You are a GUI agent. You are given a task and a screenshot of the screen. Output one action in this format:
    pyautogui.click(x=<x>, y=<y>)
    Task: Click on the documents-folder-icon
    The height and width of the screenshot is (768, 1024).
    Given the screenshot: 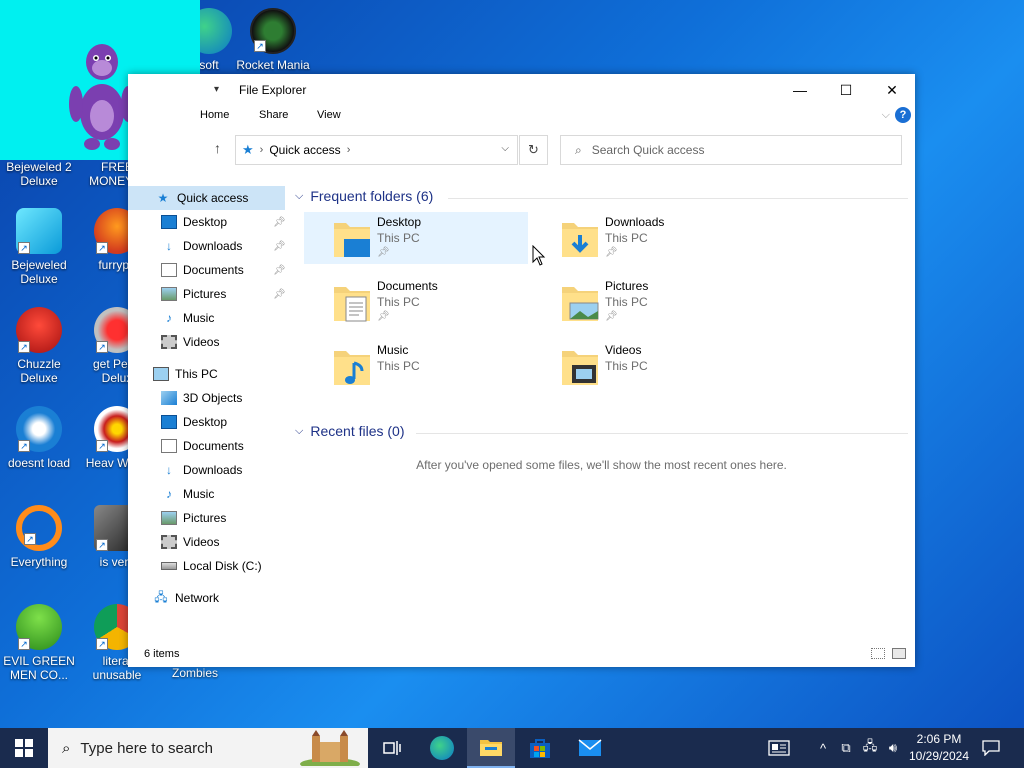 What is the action you would take?
    pyautogui.click(x=352, y=304)
    